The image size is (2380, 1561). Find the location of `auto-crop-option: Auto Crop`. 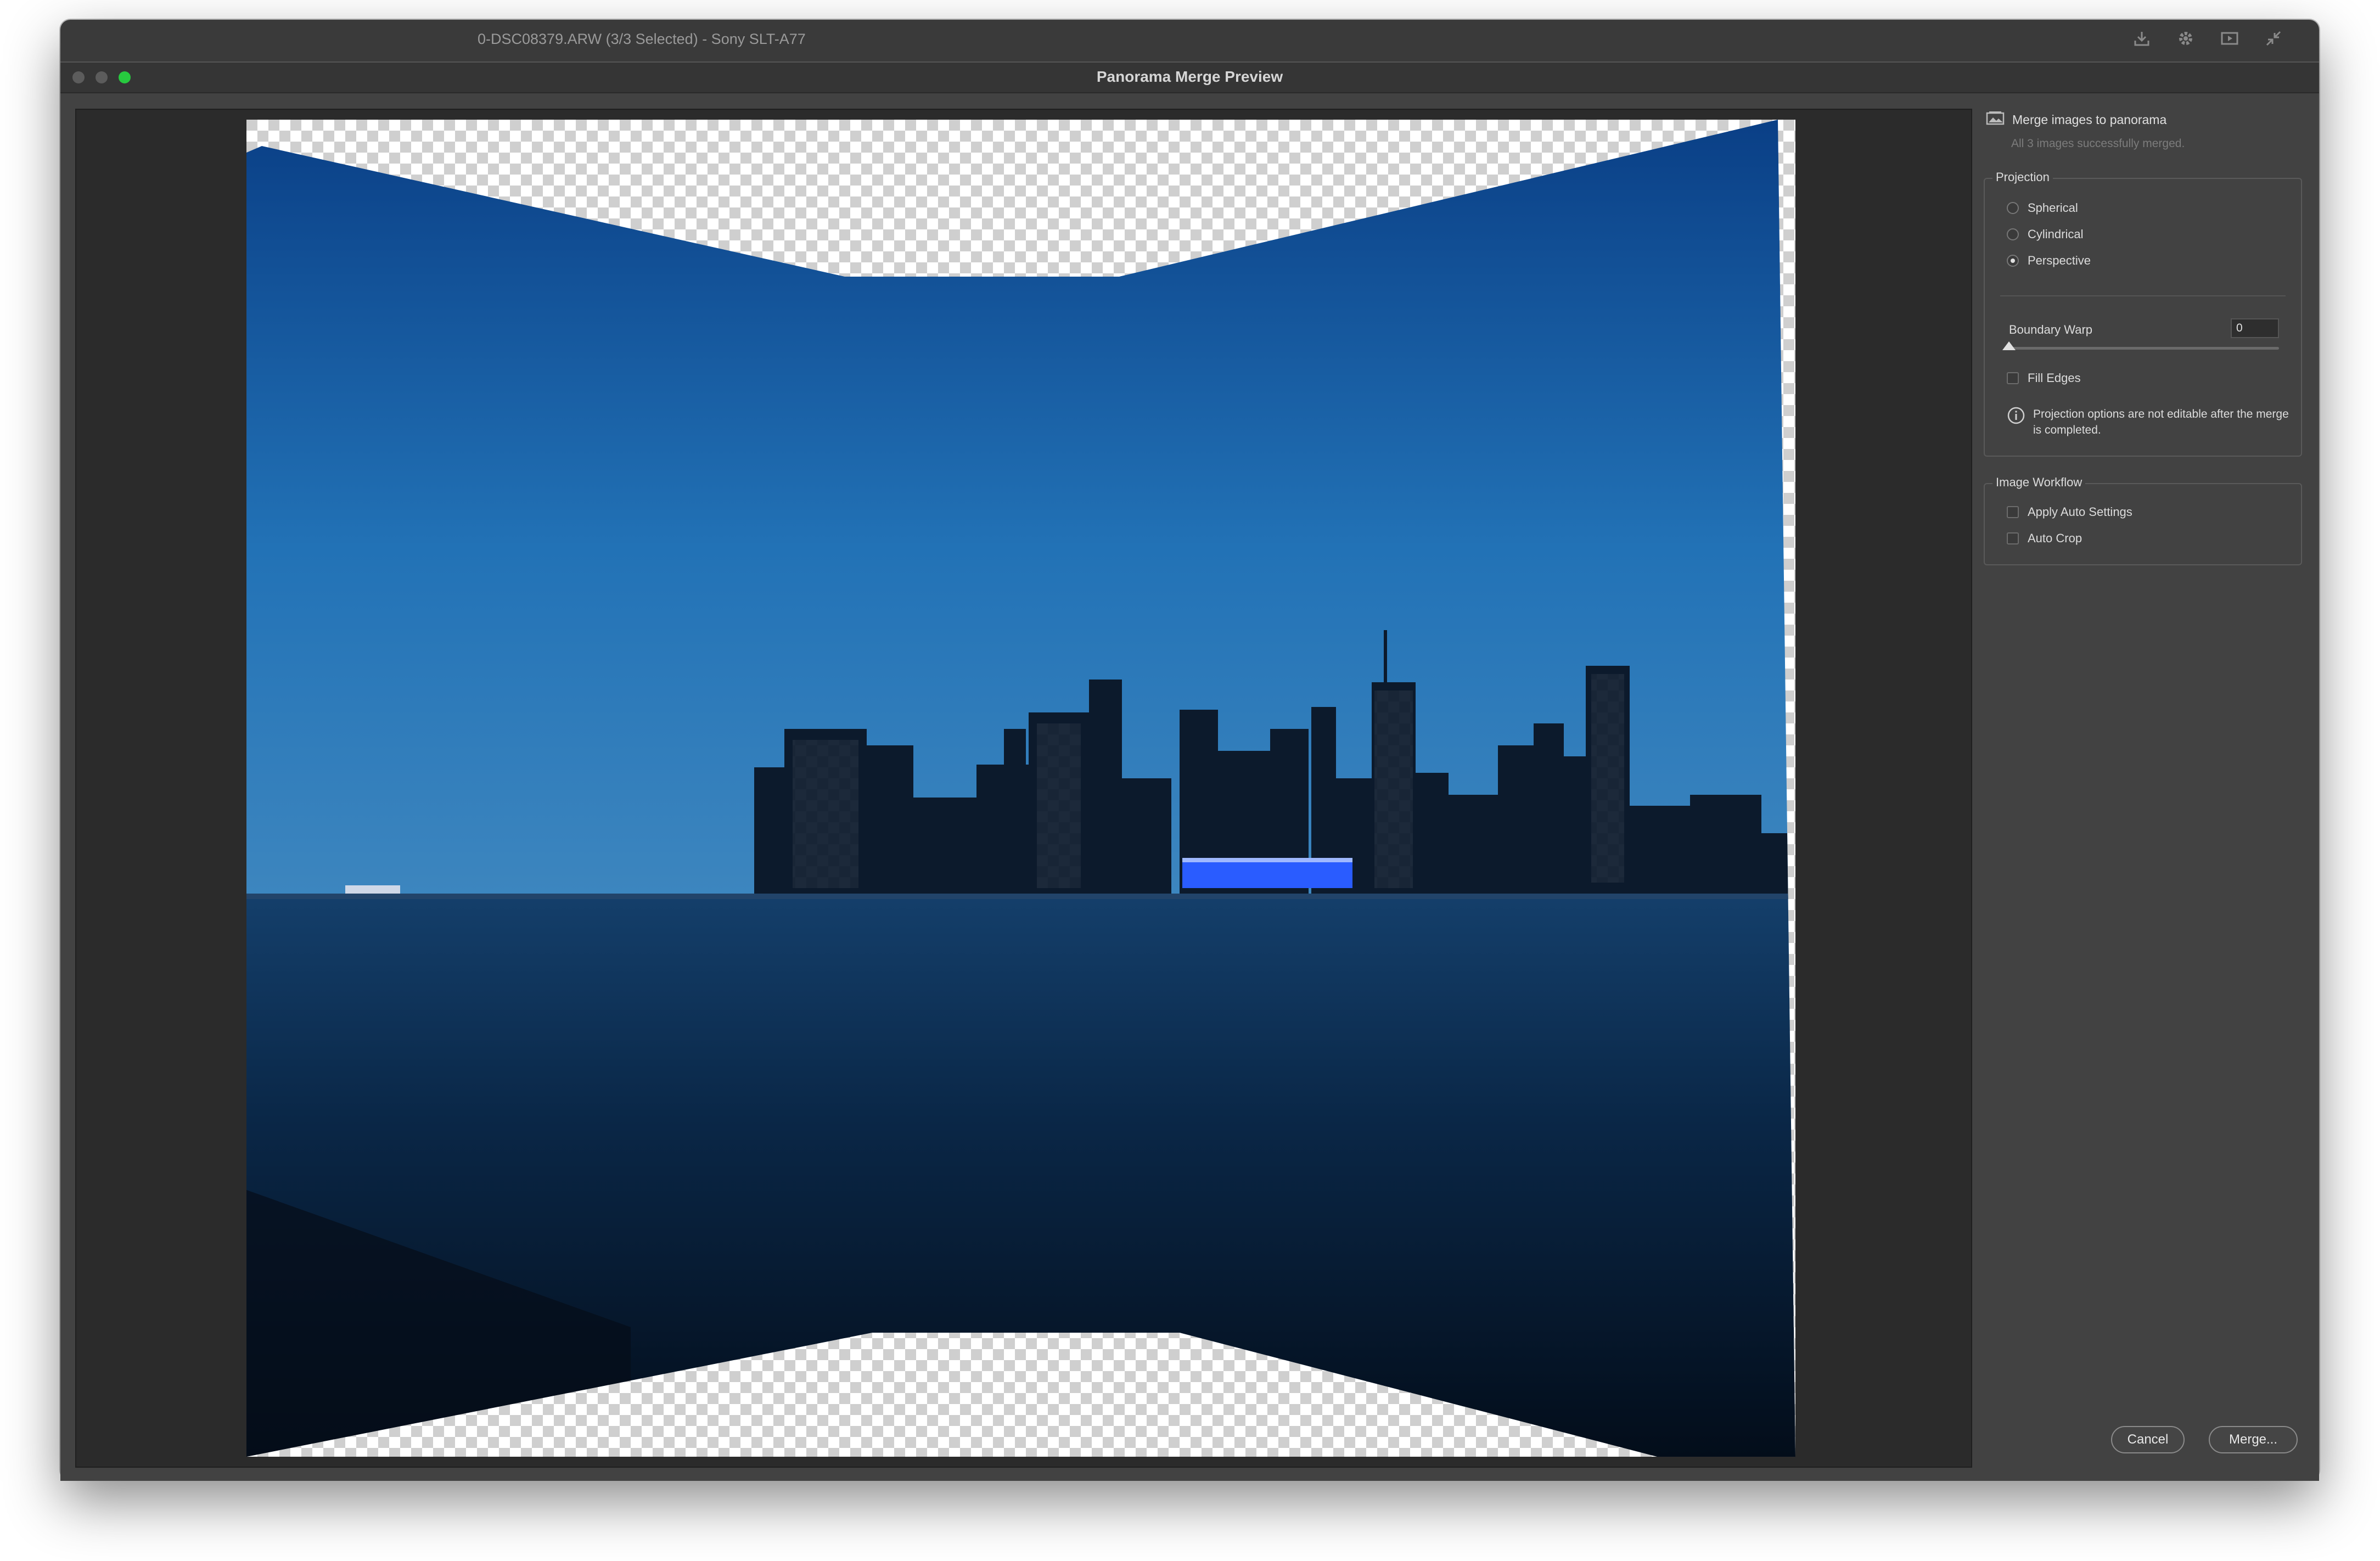

auto-crop-option: Auto Crop is located at coordinates (2044, 538).